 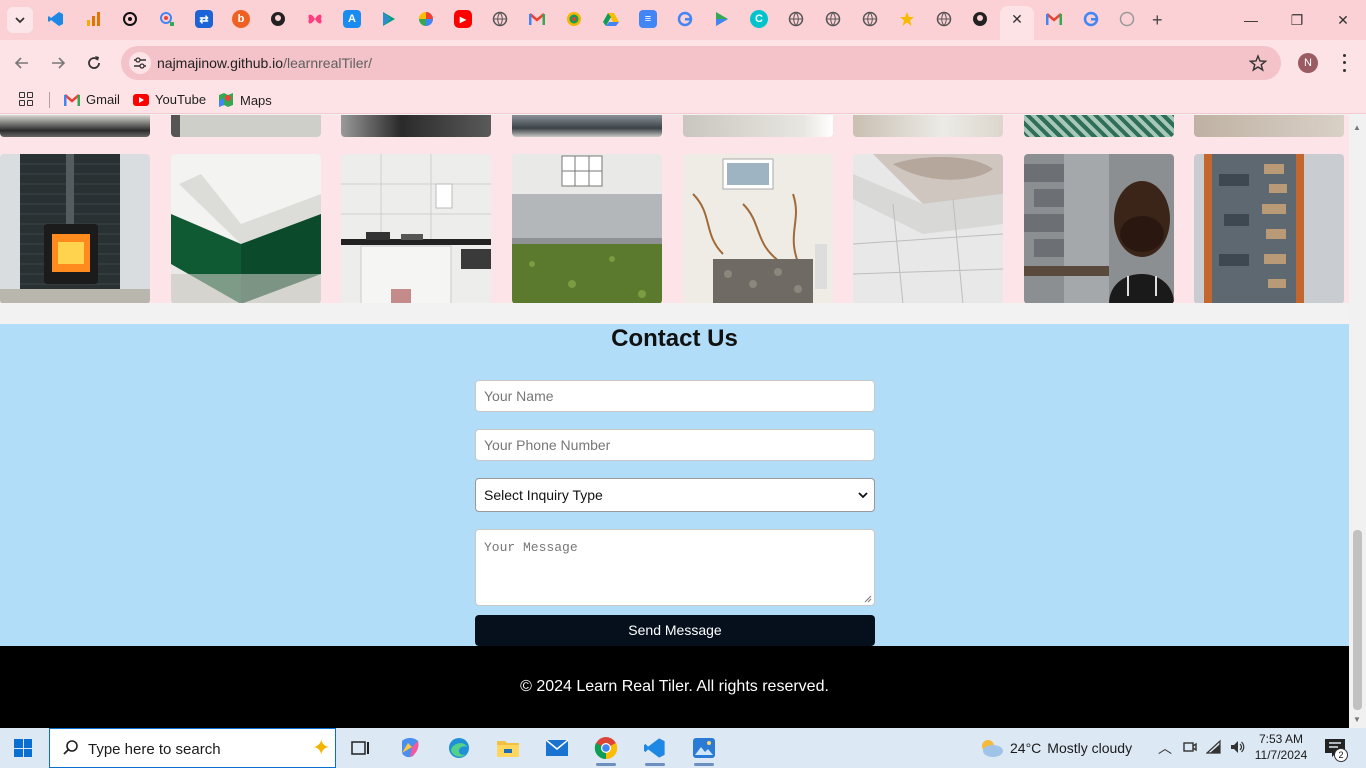 I want to click on arrow-right-icon, so click(x=59, y=63).